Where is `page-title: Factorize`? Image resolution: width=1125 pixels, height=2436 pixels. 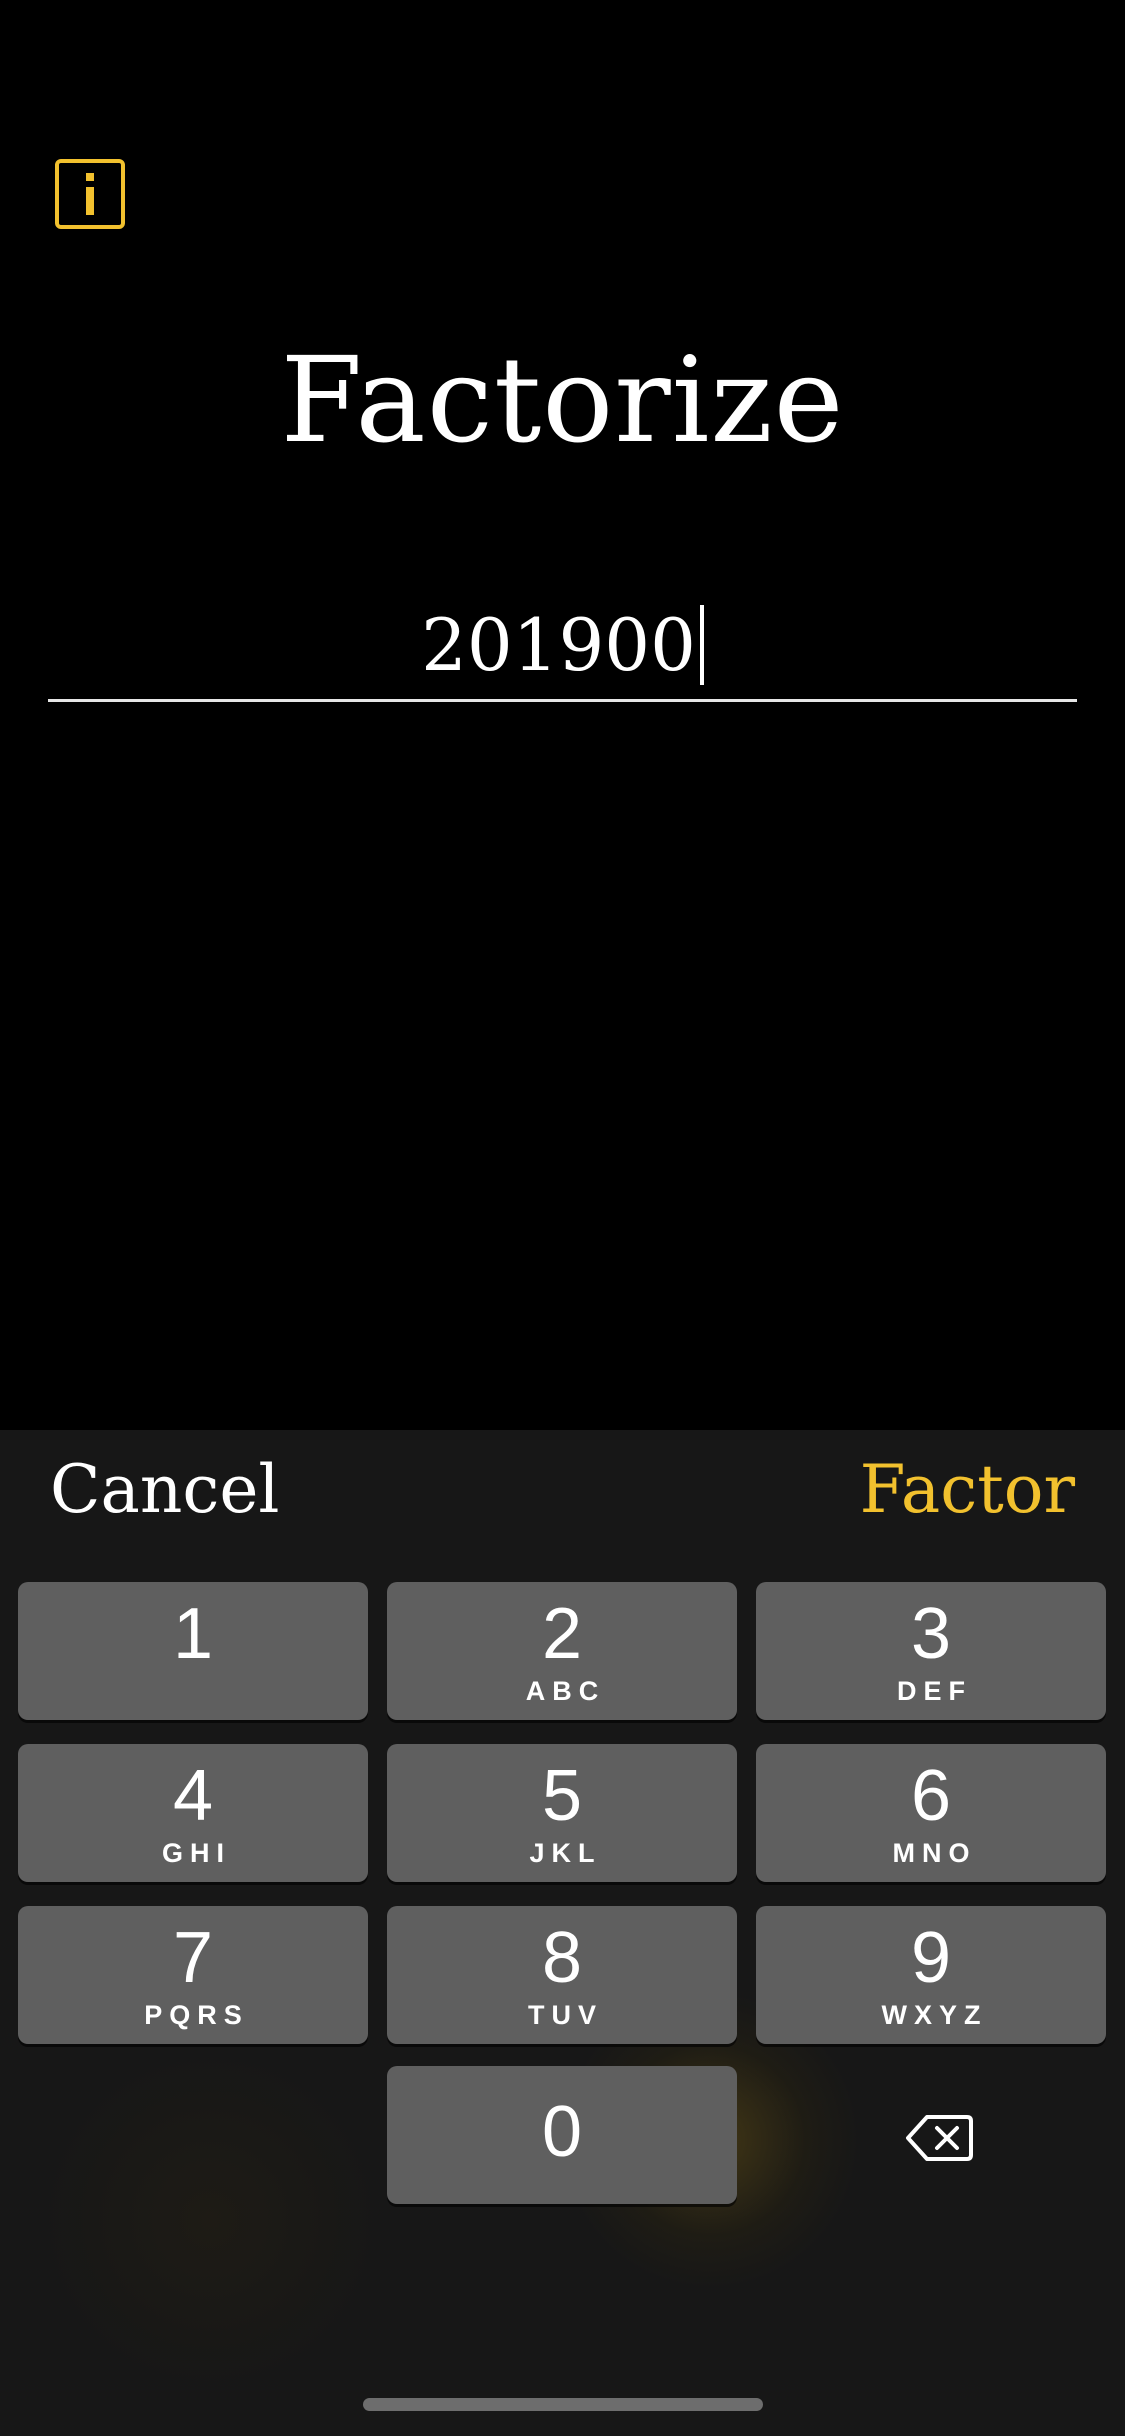 page-title: Factorize is located at coordinates (562, 400).